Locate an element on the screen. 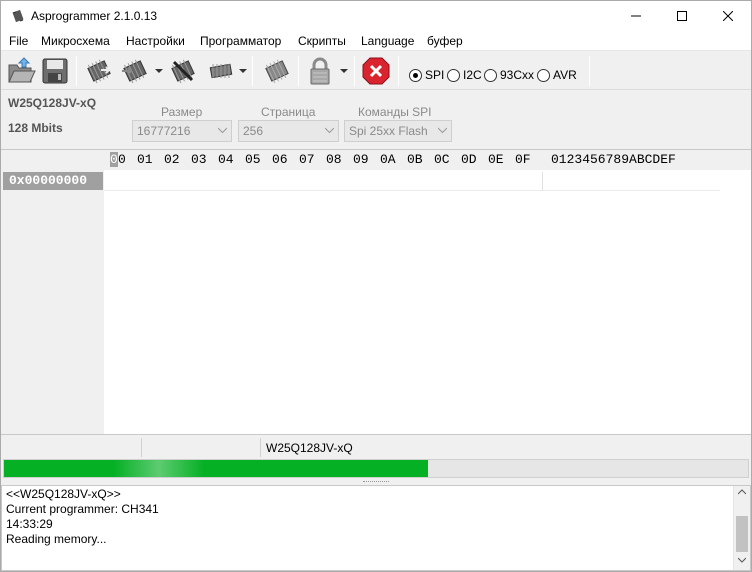 Image resolution: width=752 pixels, height=572 pixels. hex-column: 08 is located at coordinates (334, 159).